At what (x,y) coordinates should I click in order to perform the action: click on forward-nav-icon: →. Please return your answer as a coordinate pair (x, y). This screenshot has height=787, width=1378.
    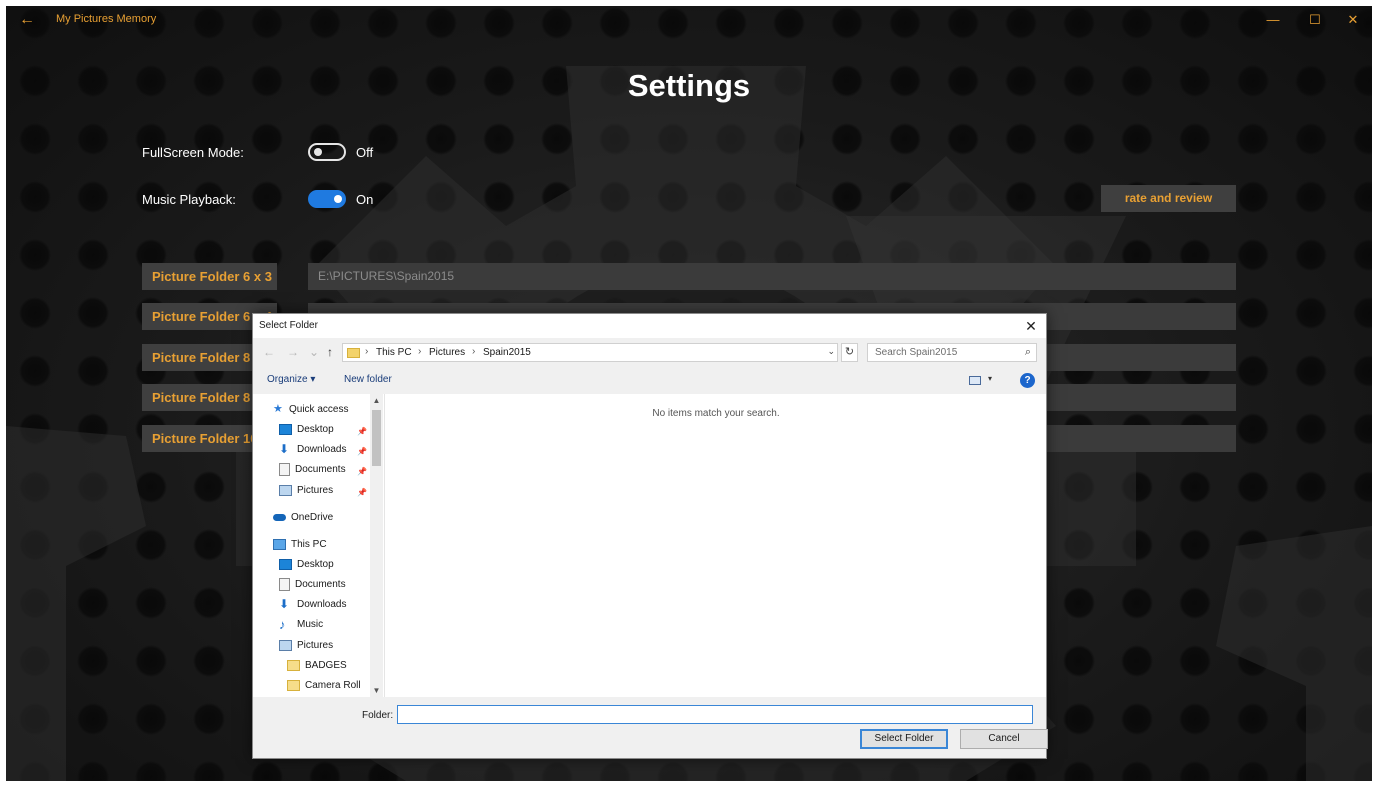
    Looking at the image, I should click on (293, 352).